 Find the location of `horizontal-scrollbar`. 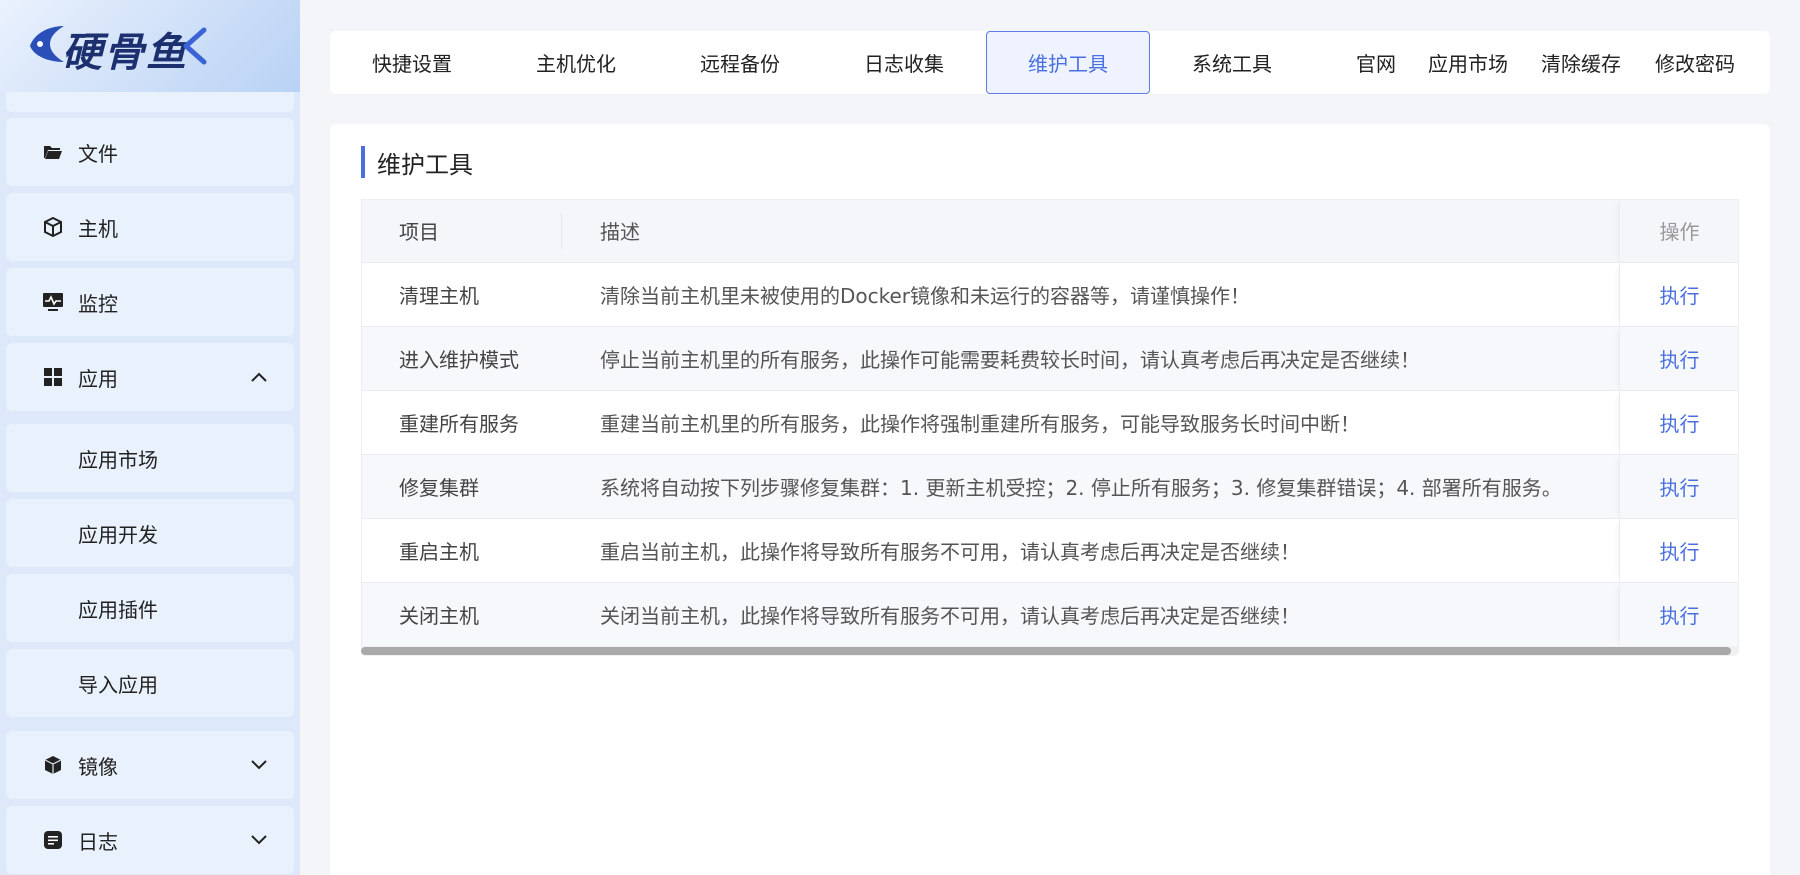

horizontal-scrollbar is located at coordinates (1050, 651).